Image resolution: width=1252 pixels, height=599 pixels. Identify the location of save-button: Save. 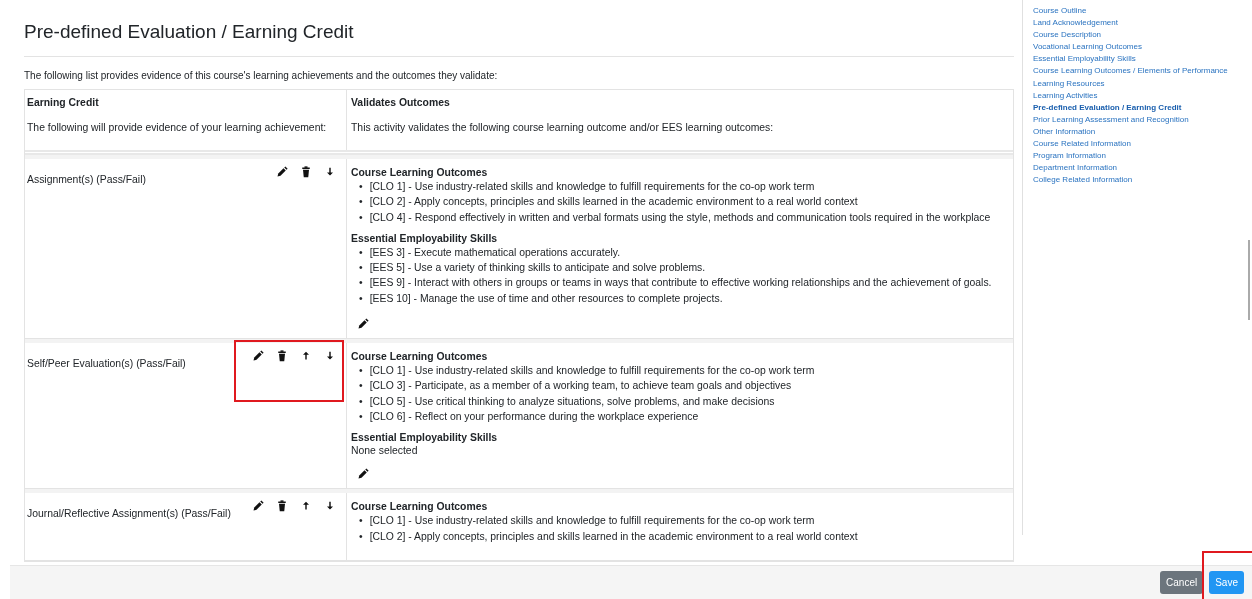
(1226, 582).